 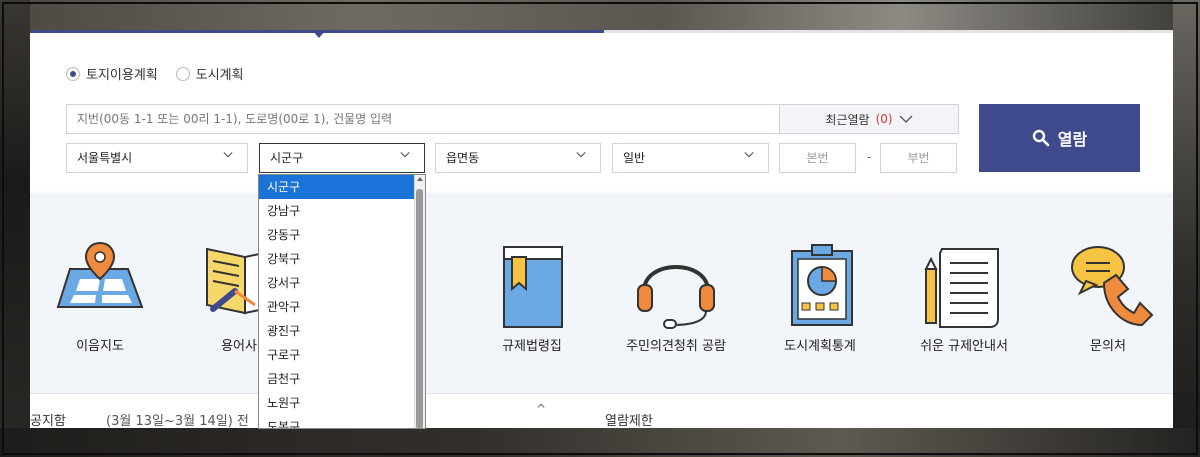 What do you see at coordinates (219, 75) in the screenshot?
I see `radio-label: 도시계획` at bounding box center [219, 75].